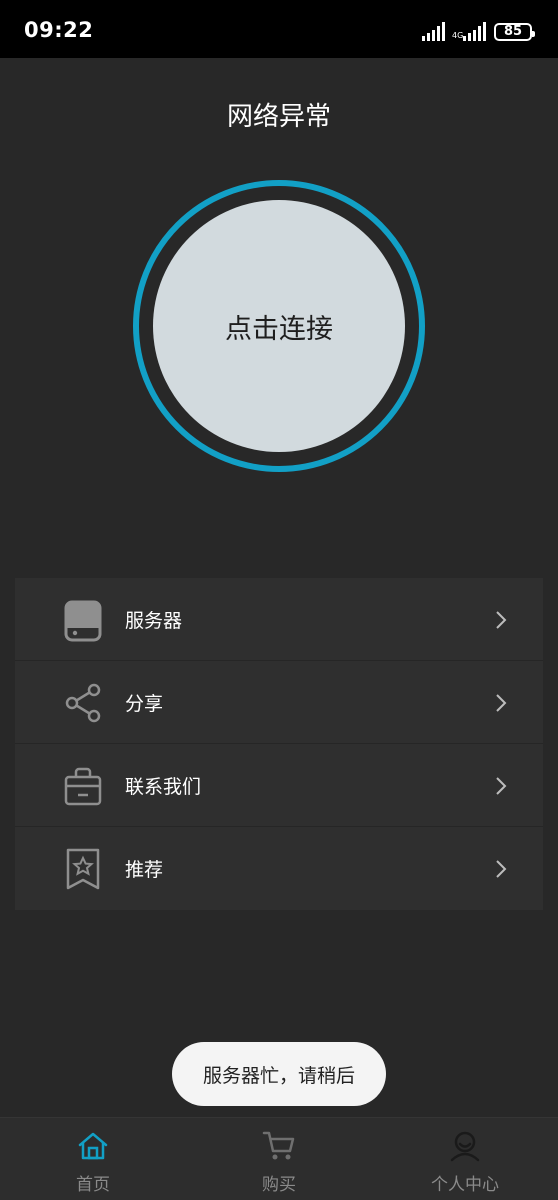  What do you see at coordinates (83, 703) in the screenshot?
I see `share-icon` at bounding box center [83, 703].